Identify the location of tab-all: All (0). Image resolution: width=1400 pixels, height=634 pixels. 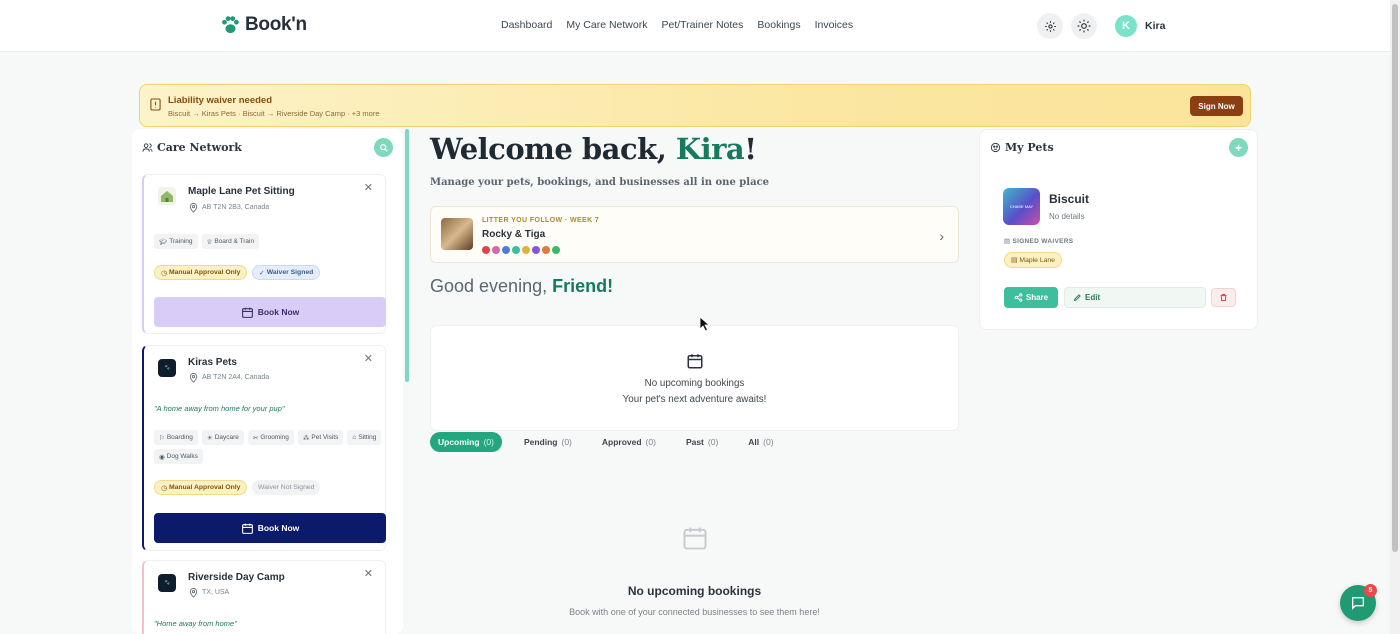
(760, 442).